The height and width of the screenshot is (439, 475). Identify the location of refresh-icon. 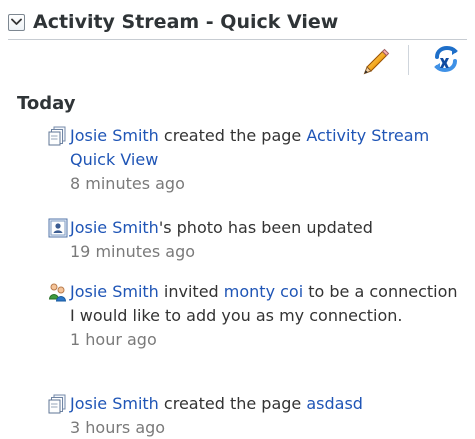
(446, 59).